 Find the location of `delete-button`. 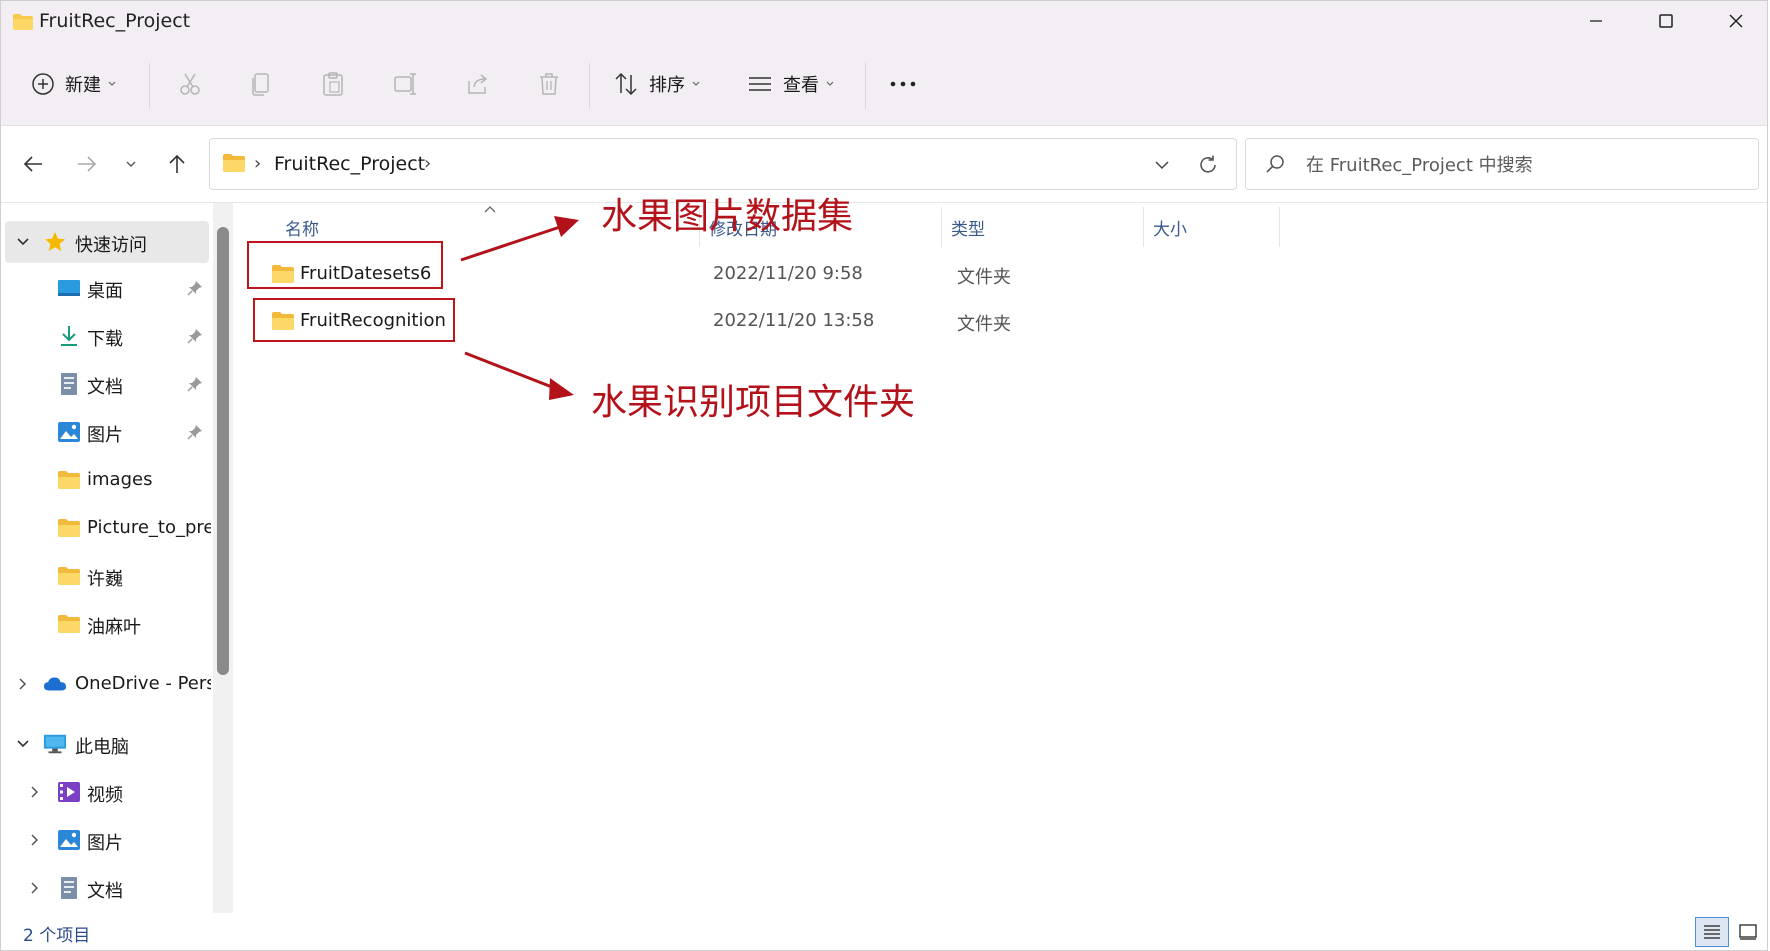

delete-button is located at coordinates (549, 84).